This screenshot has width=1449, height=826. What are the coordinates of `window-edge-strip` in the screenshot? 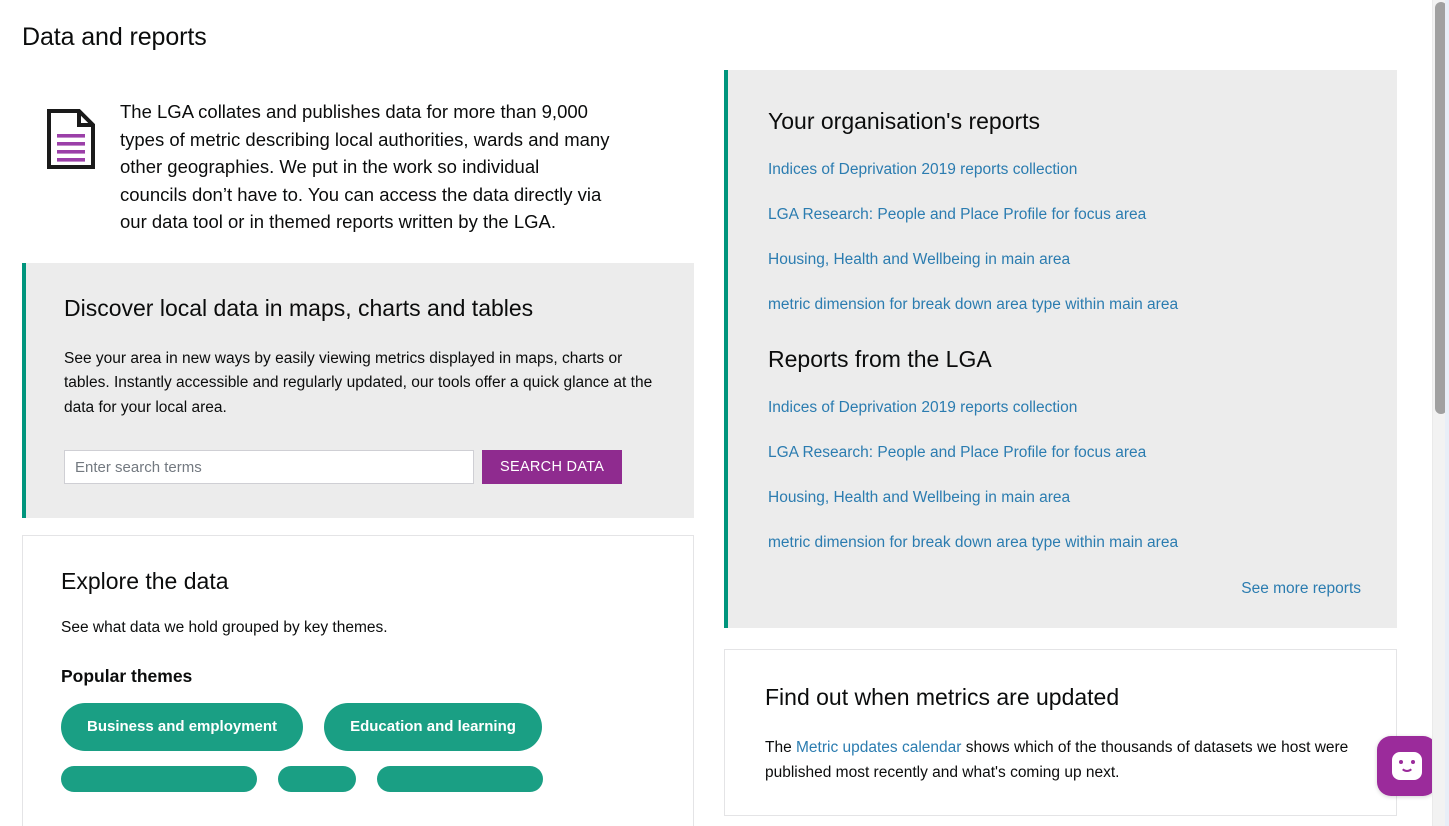 It's located at (1447, 413).